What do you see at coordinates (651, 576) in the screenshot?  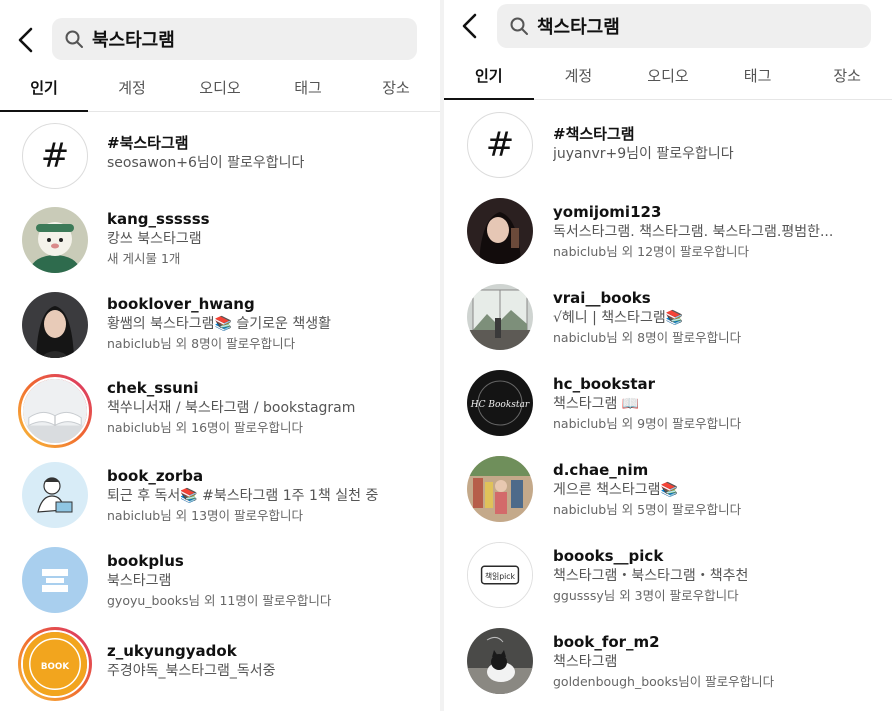 I see `result-subtitle: 책스타그램・북스타그램・책추천` at bounding box center [651, 576].